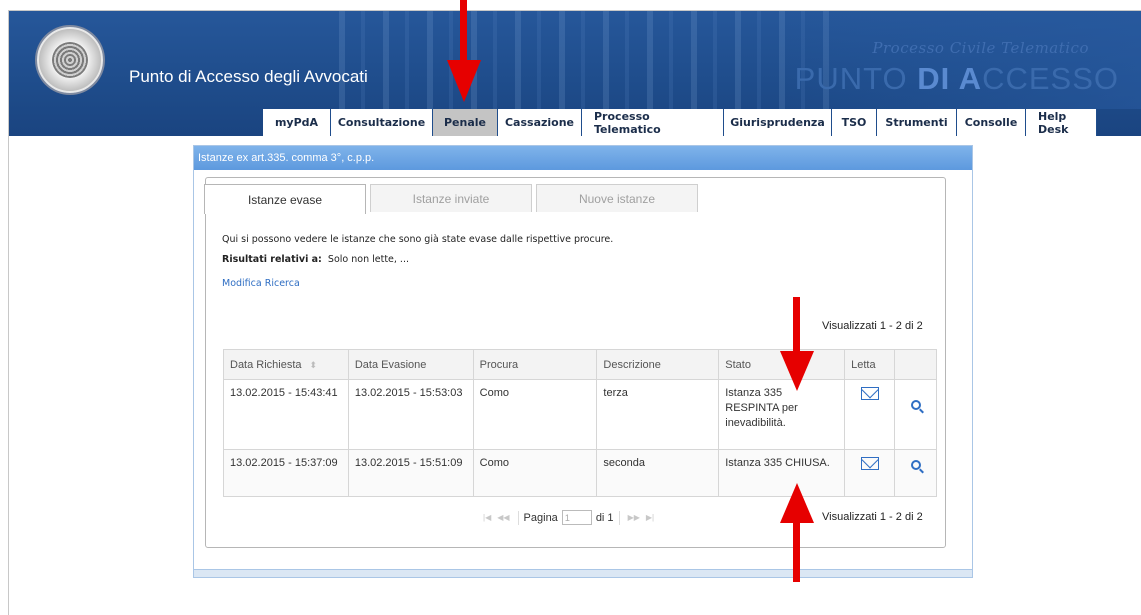 This screenshot has width=1141, height=615. I want to click on tab-help-desk: Help Desk, so click(1061, 122).